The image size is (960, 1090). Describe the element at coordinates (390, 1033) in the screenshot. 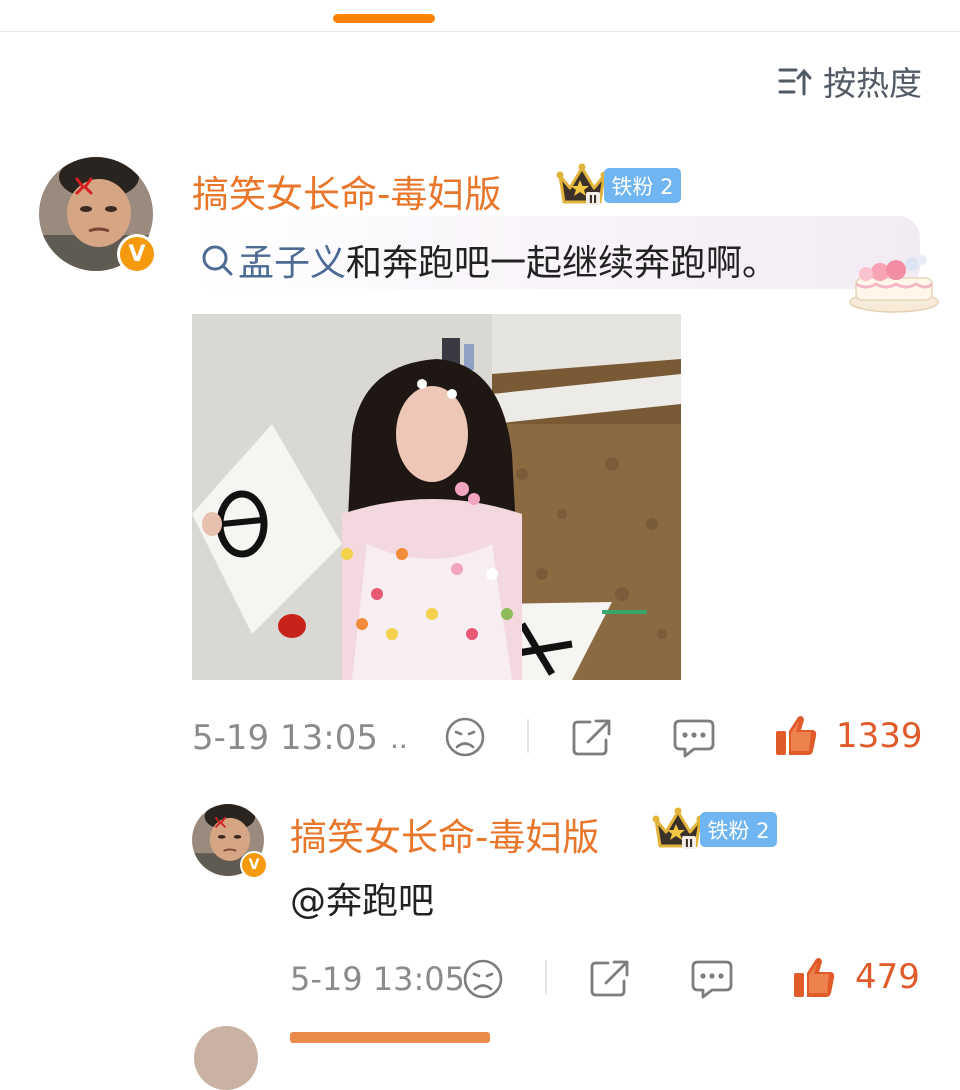

I see `next-reply-username-clipped` at that location.